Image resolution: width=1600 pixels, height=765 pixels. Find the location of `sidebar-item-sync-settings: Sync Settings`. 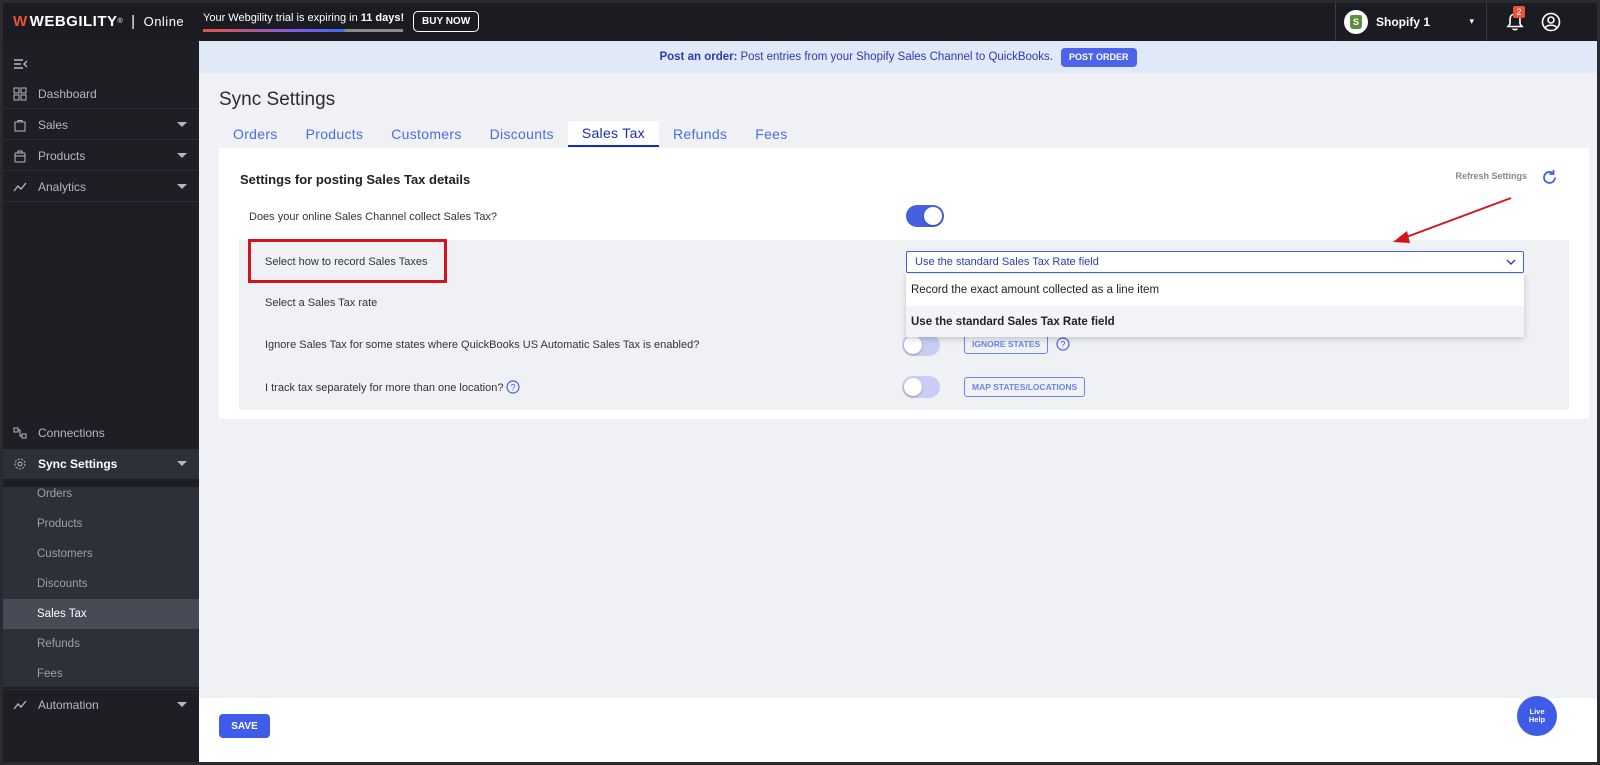

sidebar-item-sync-settings: Sync Settings is located at coordinates (101, 464).